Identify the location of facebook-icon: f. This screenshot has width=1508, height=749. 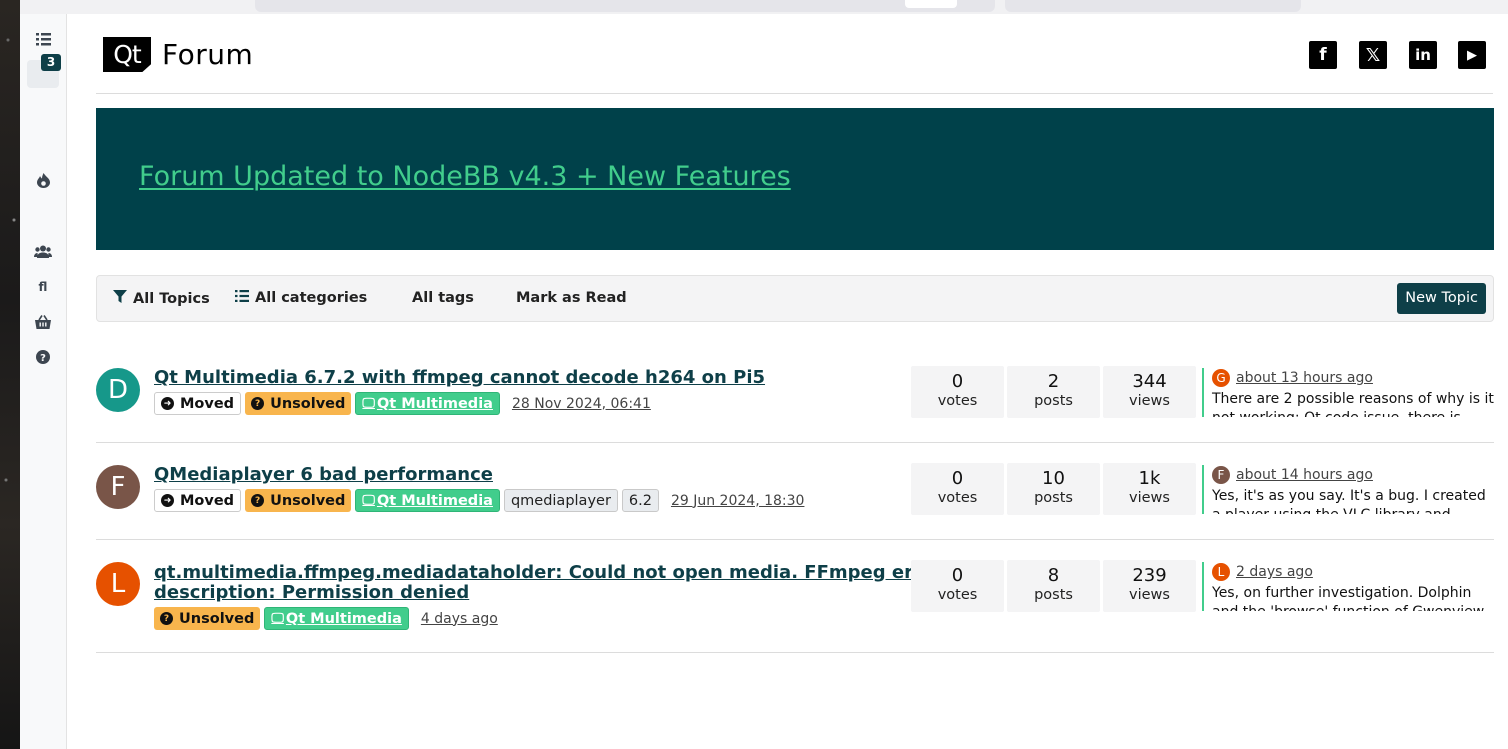
(1323, 55).